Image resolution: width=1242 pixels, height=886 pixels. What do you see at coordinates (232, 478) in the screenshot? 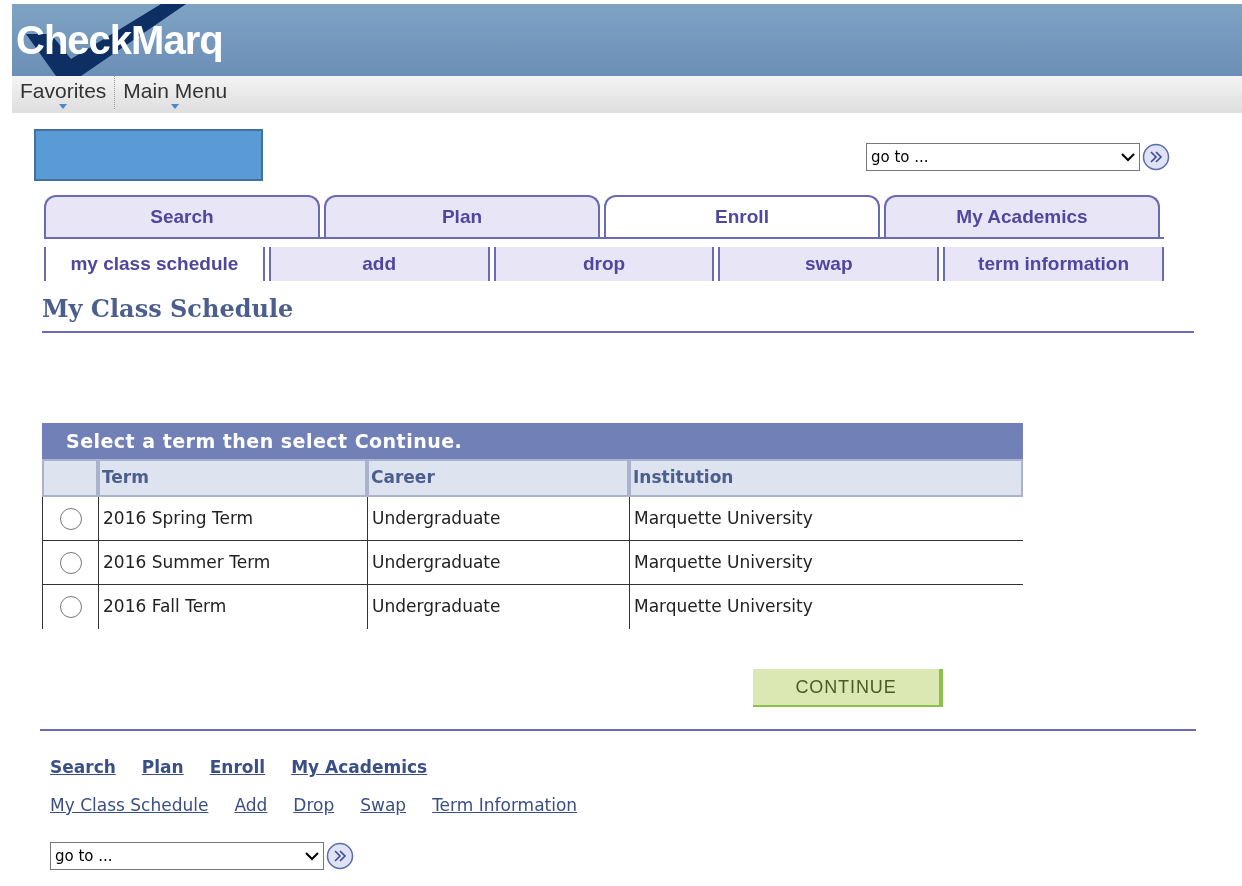
I see `column-header: Term` at bounding box center [232, 478].